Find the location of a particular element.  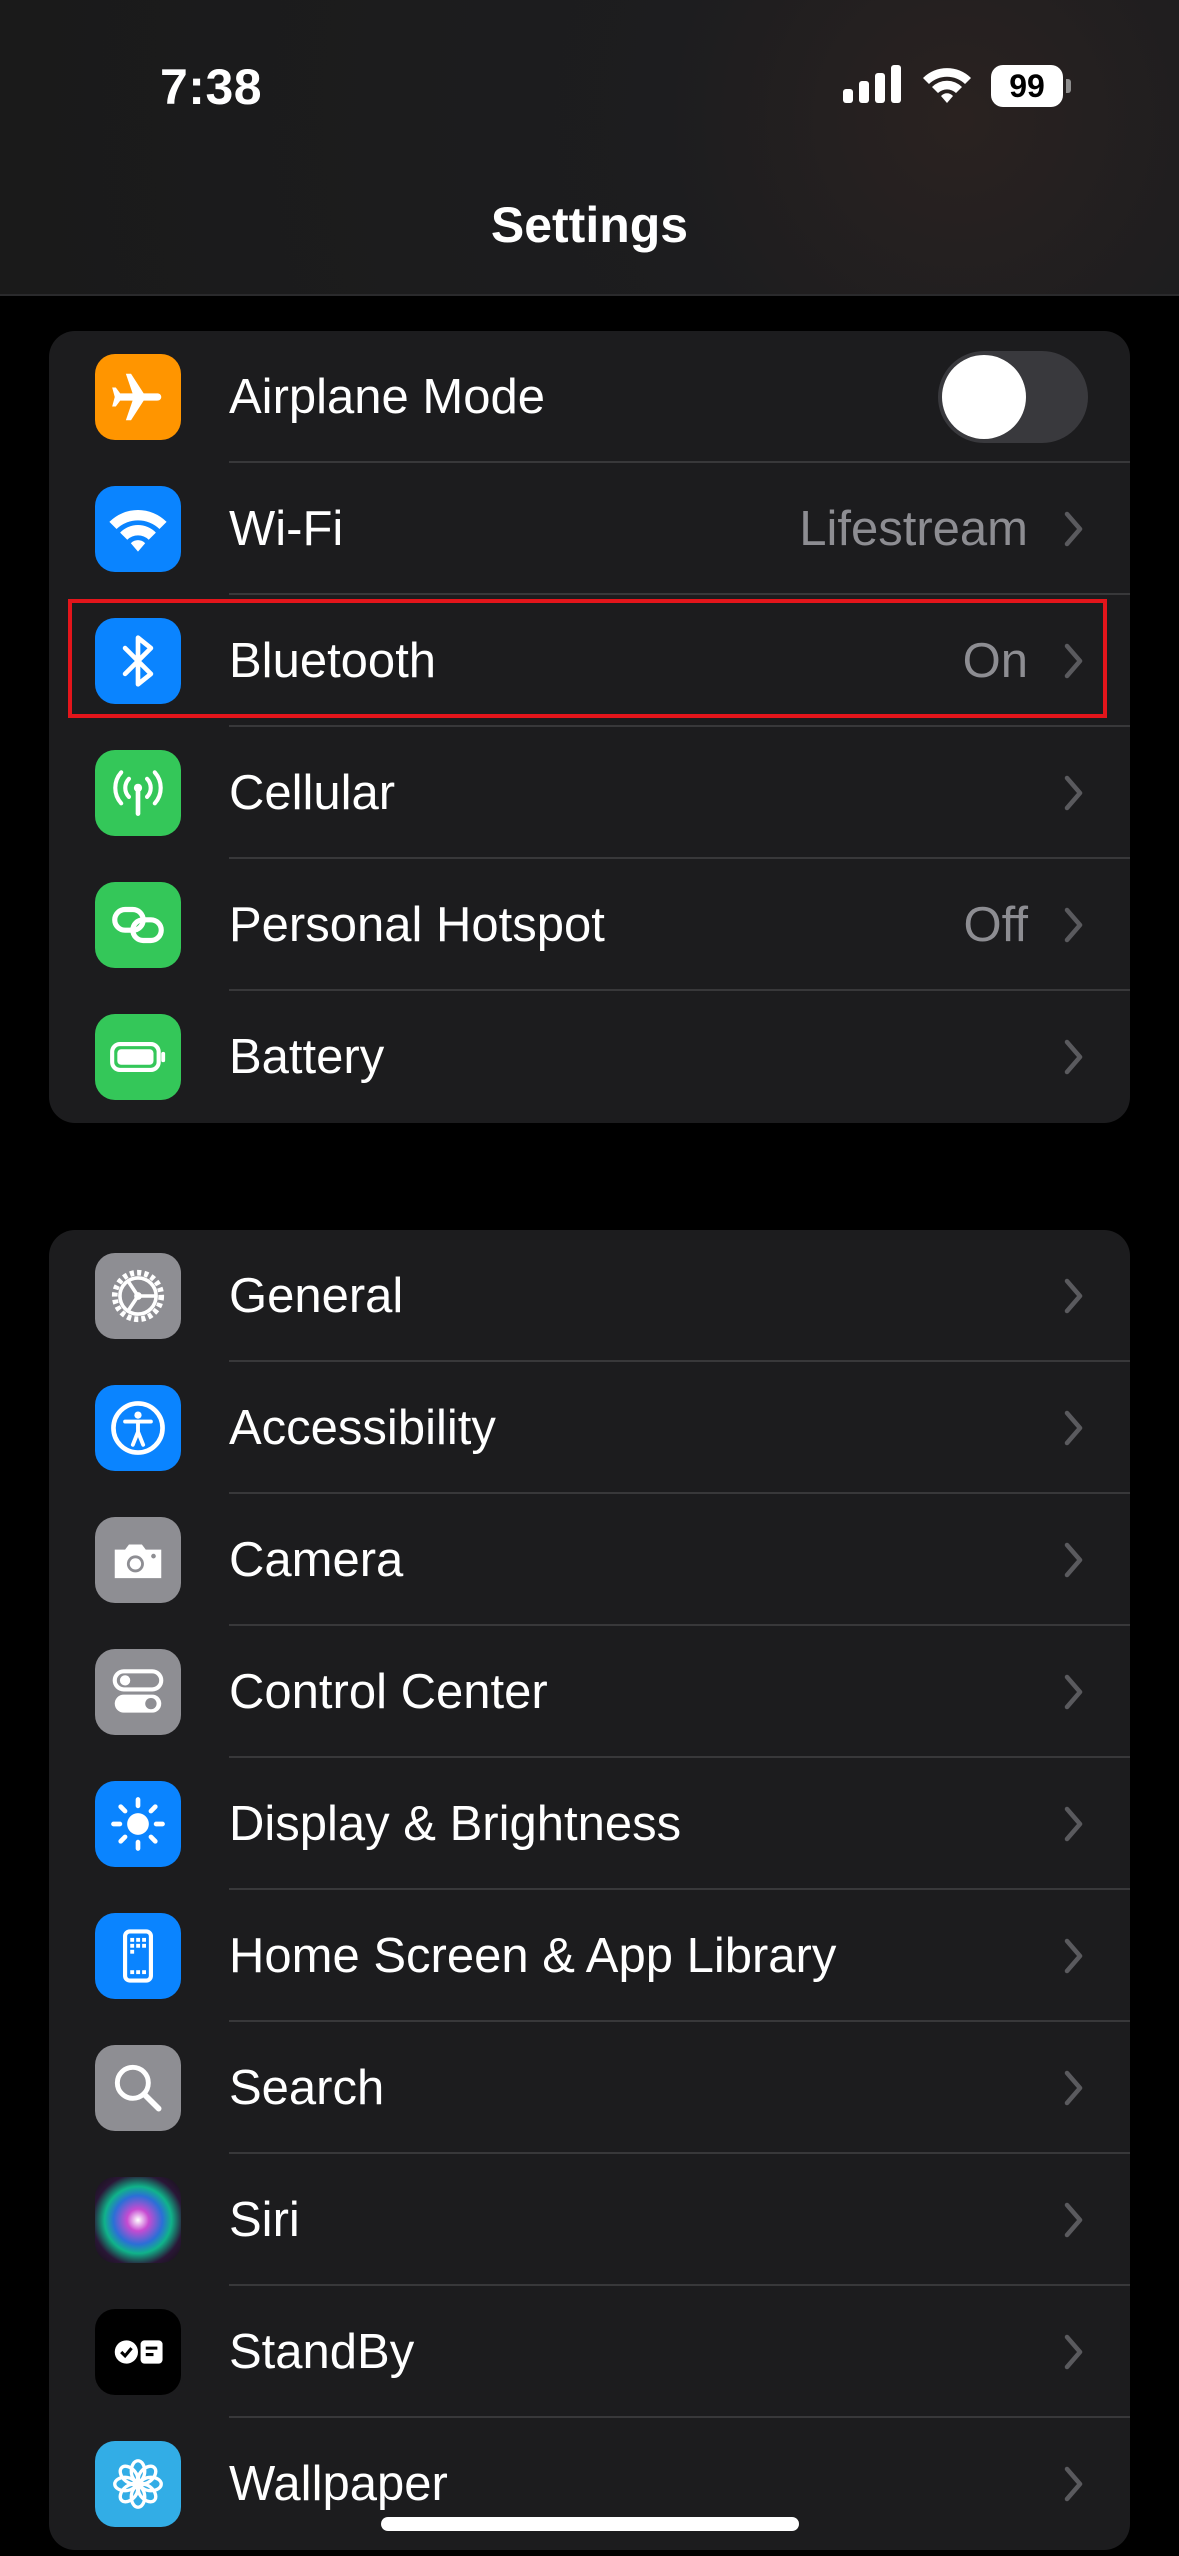

row-label: General is located at coordinates (316, 1296).